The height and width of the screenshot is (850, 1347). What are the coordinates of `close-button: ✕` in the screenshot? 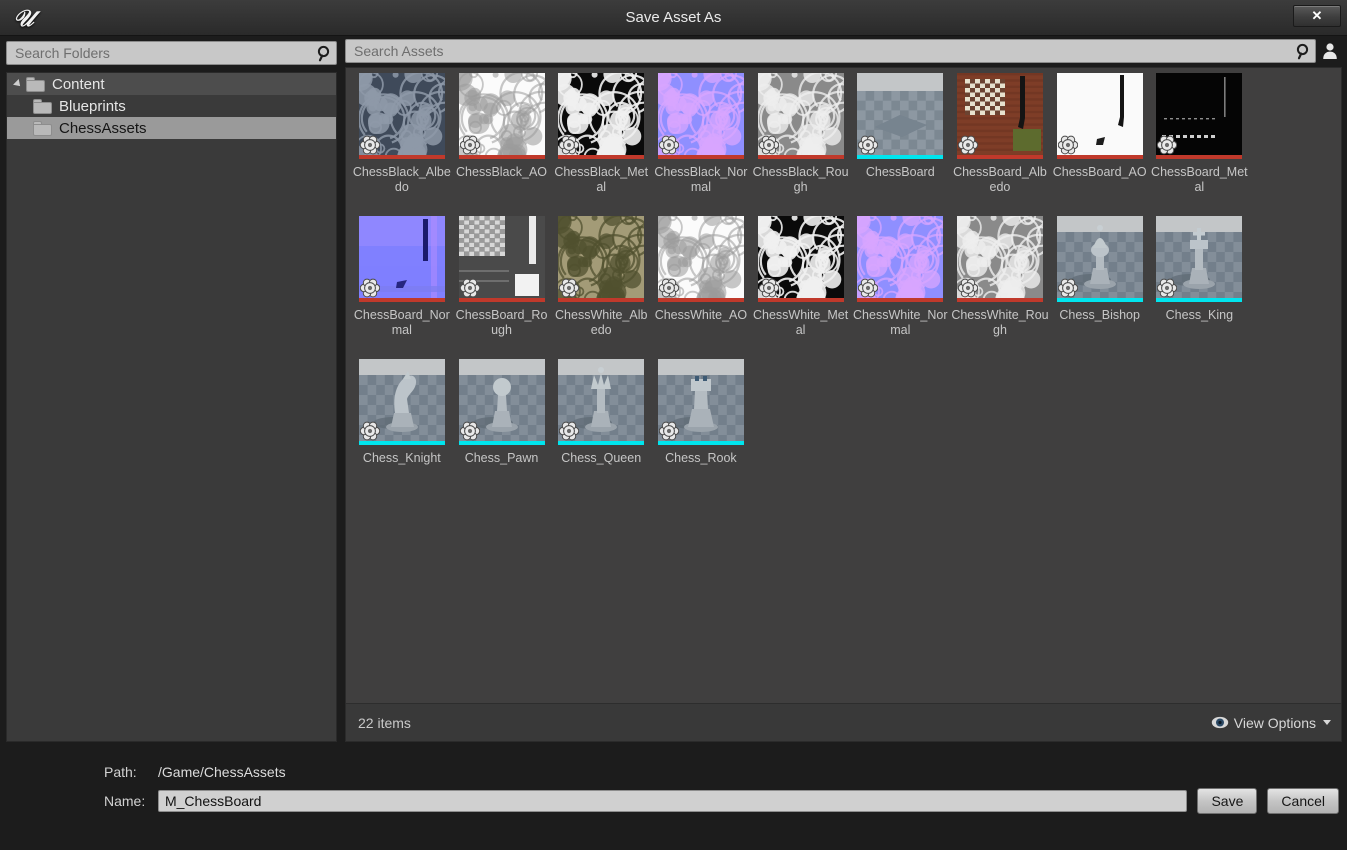 It's located at (1317, 16).